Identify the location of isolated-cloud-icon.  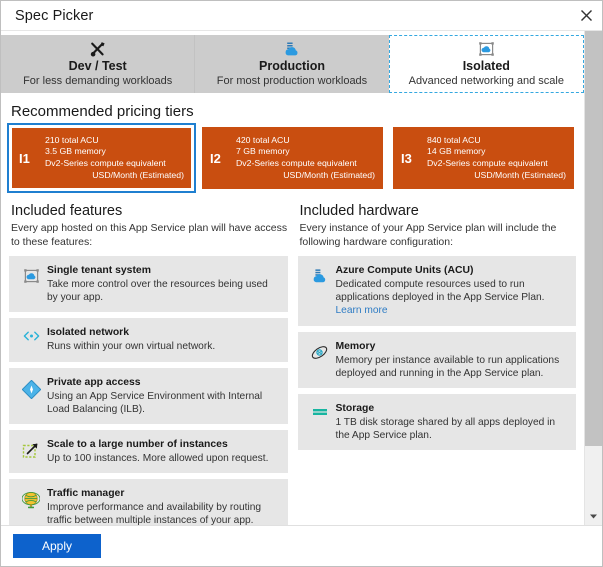
(486, 48).